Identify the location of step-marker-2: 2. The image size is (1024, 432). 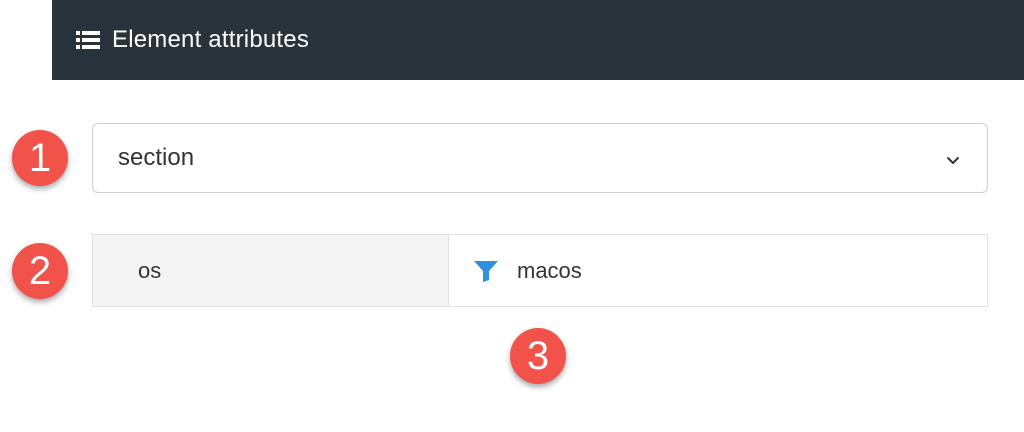
(40, 271).